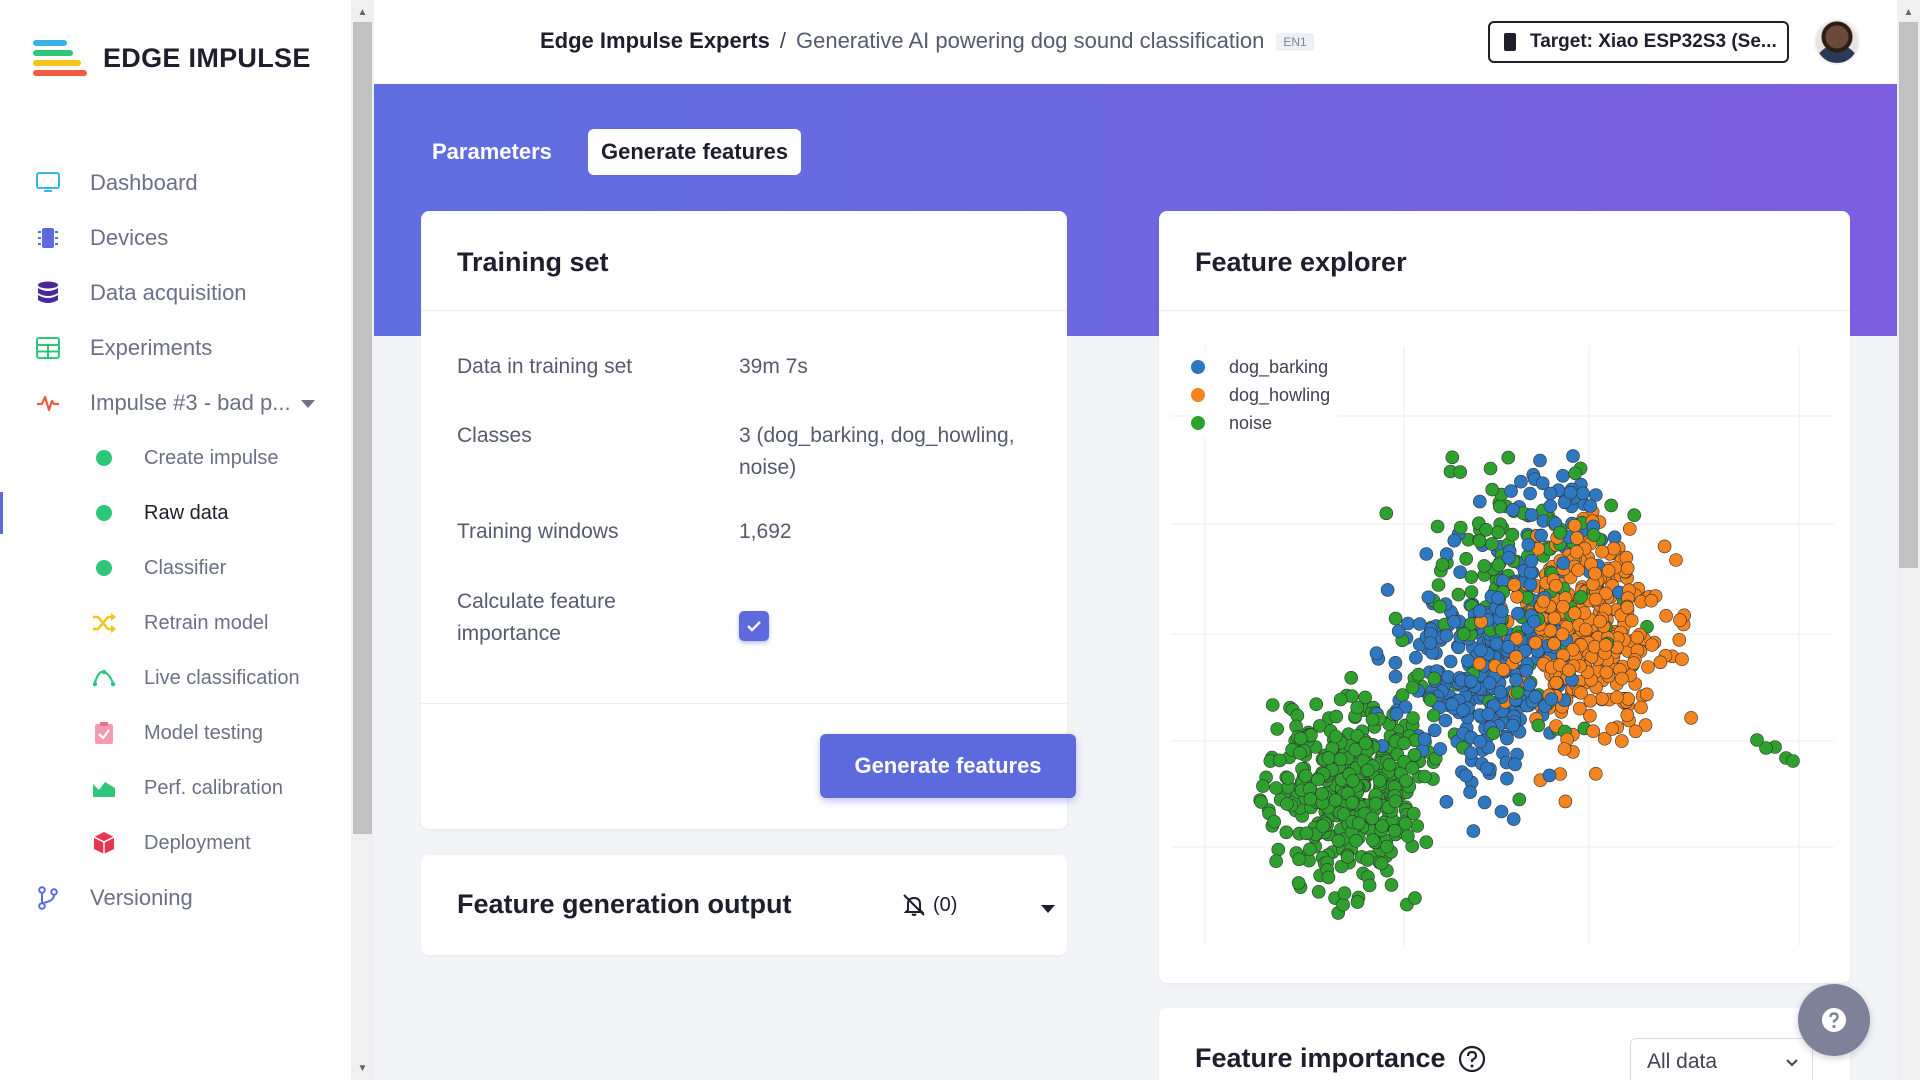  What do you see at coordinates (175, 513) in the screenshot?
I see `sidebar-item-raw-data: Raw data` at bounding box center [175, 513].